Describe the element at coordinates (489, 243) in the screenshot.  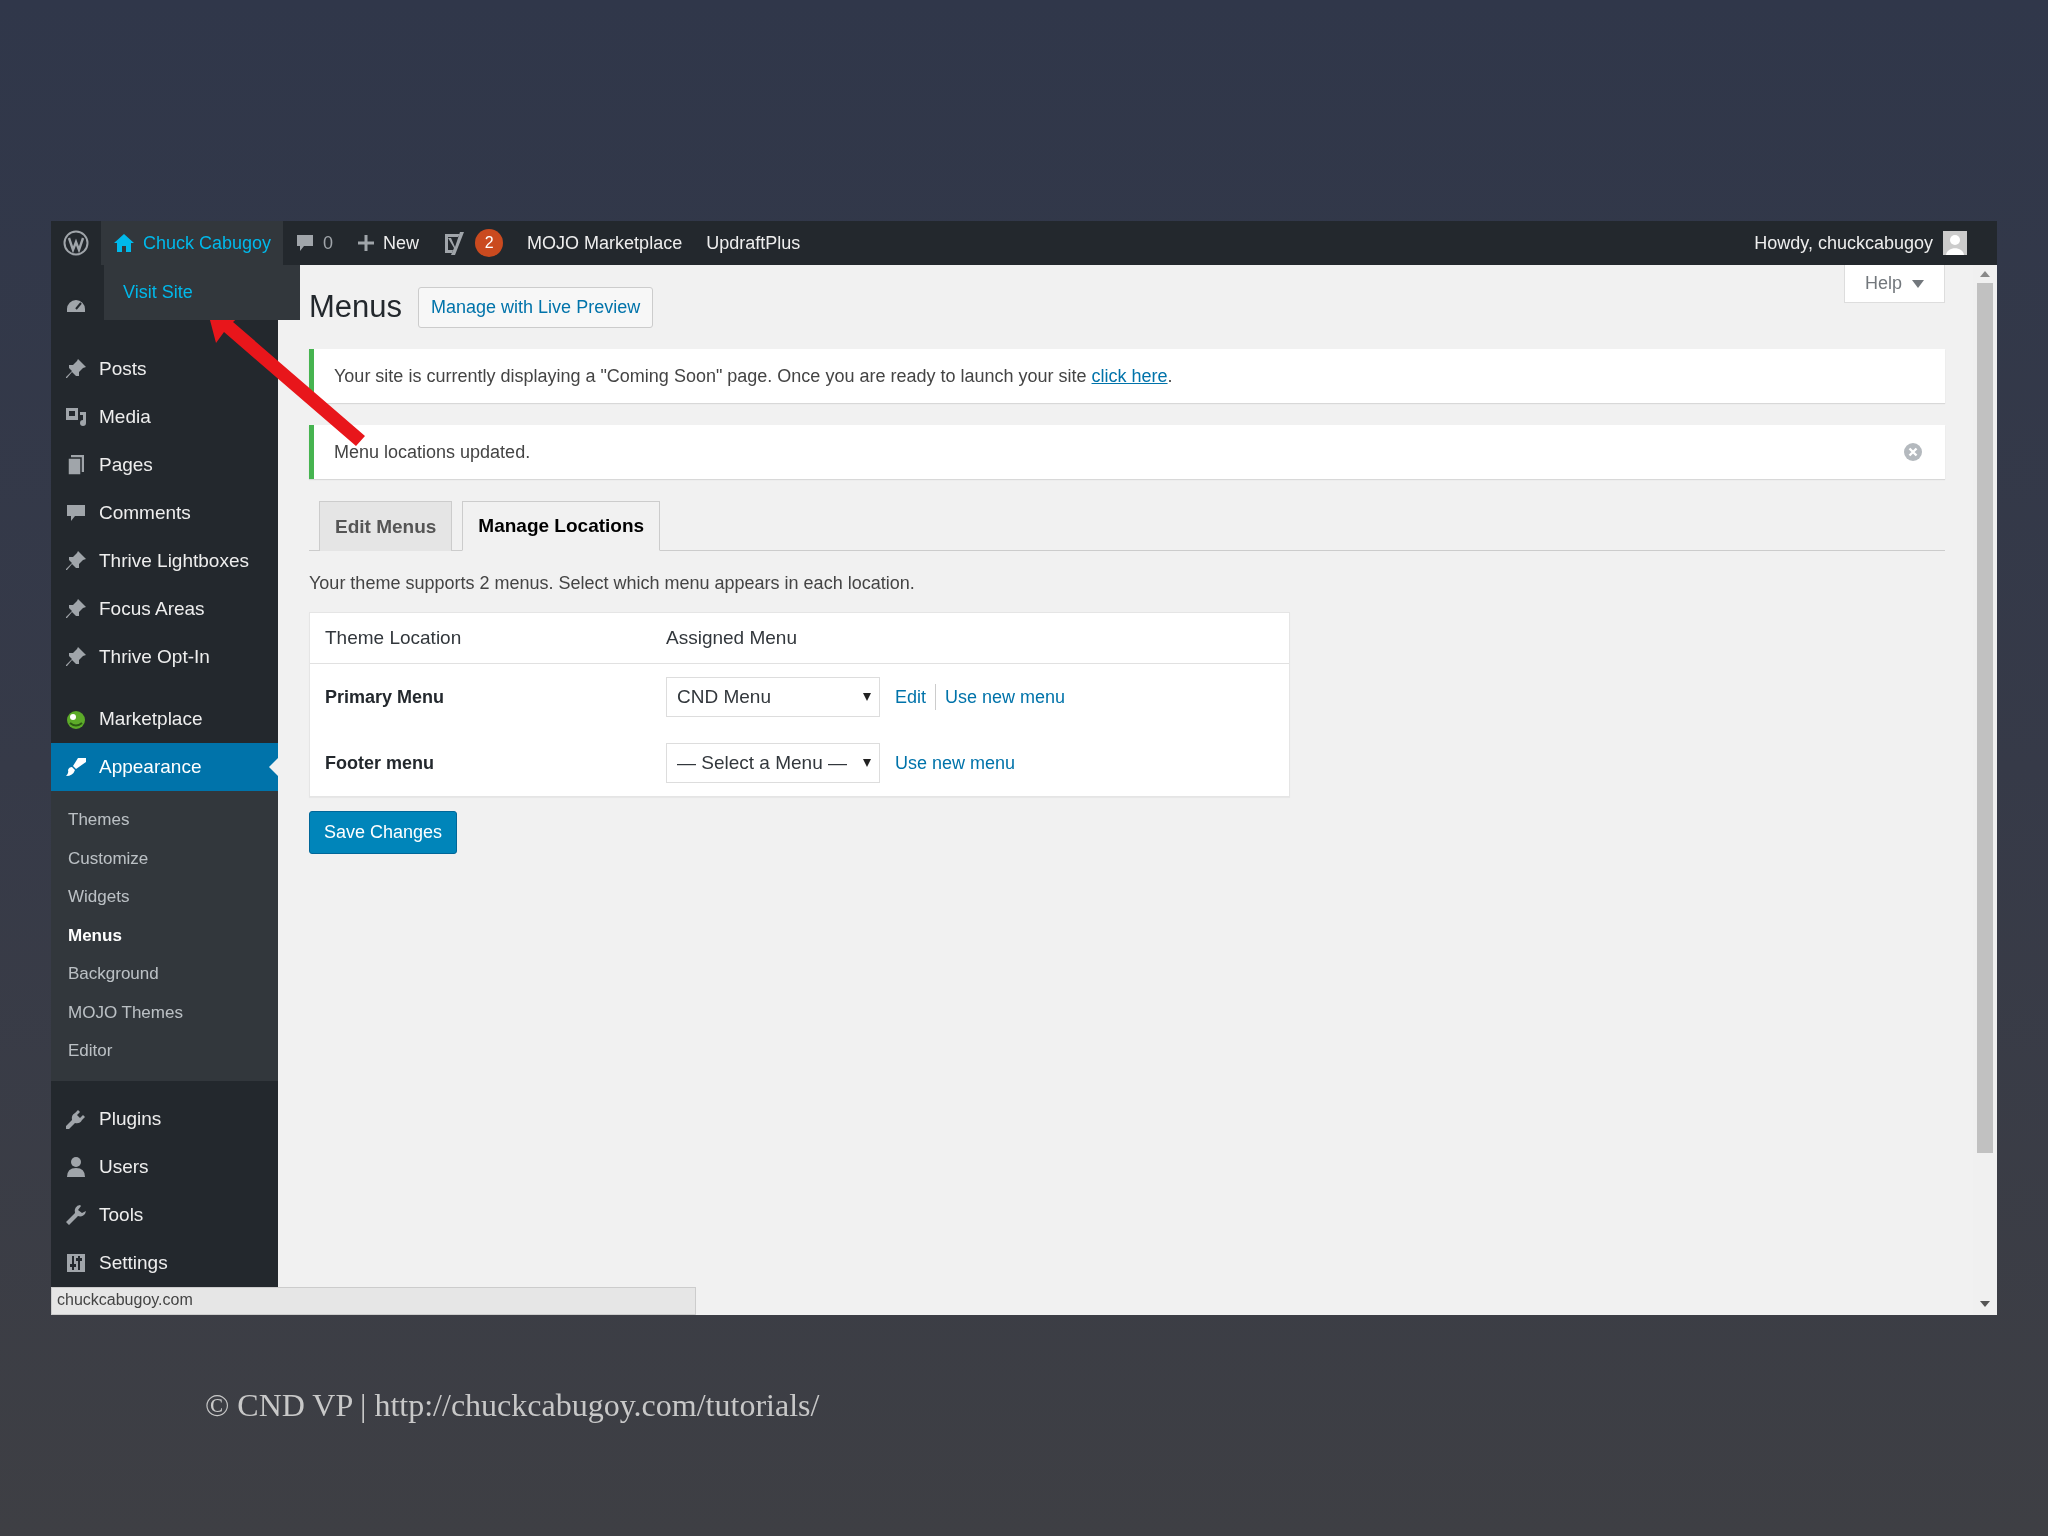
I see `notification-count: 2` at that location.